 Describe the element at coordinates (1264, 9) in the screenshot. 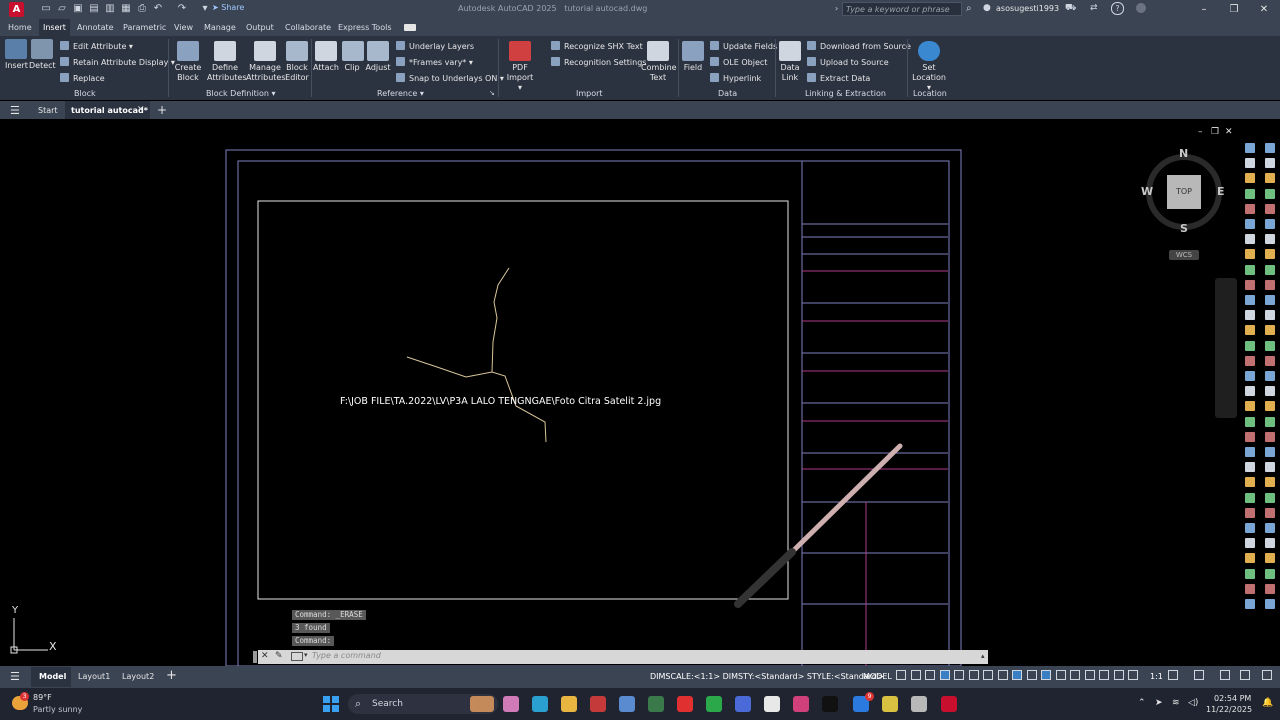

I see `close-window-button: ✕` at that location.